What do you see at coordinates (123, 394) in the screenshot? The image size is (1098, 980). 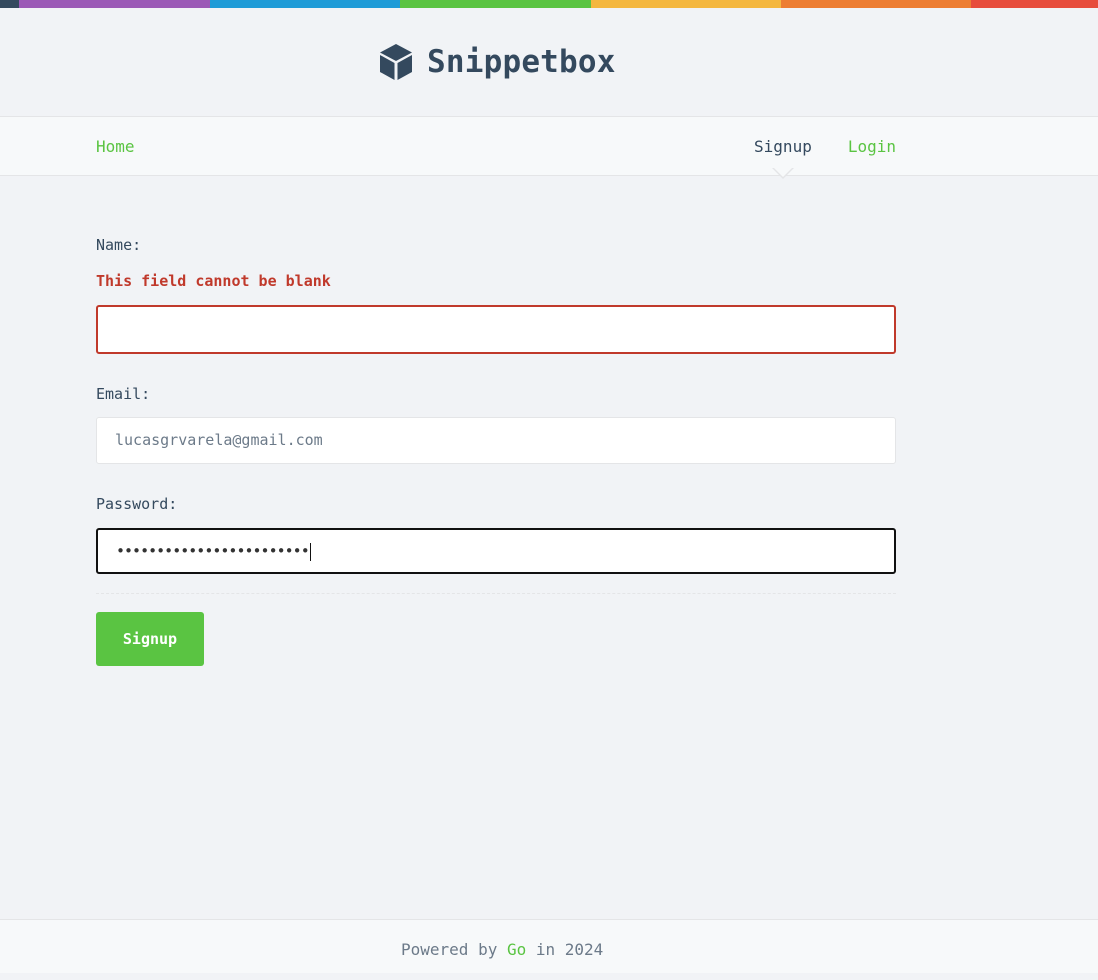 I see `email-label: Email:` at bounding box center [123, 394].